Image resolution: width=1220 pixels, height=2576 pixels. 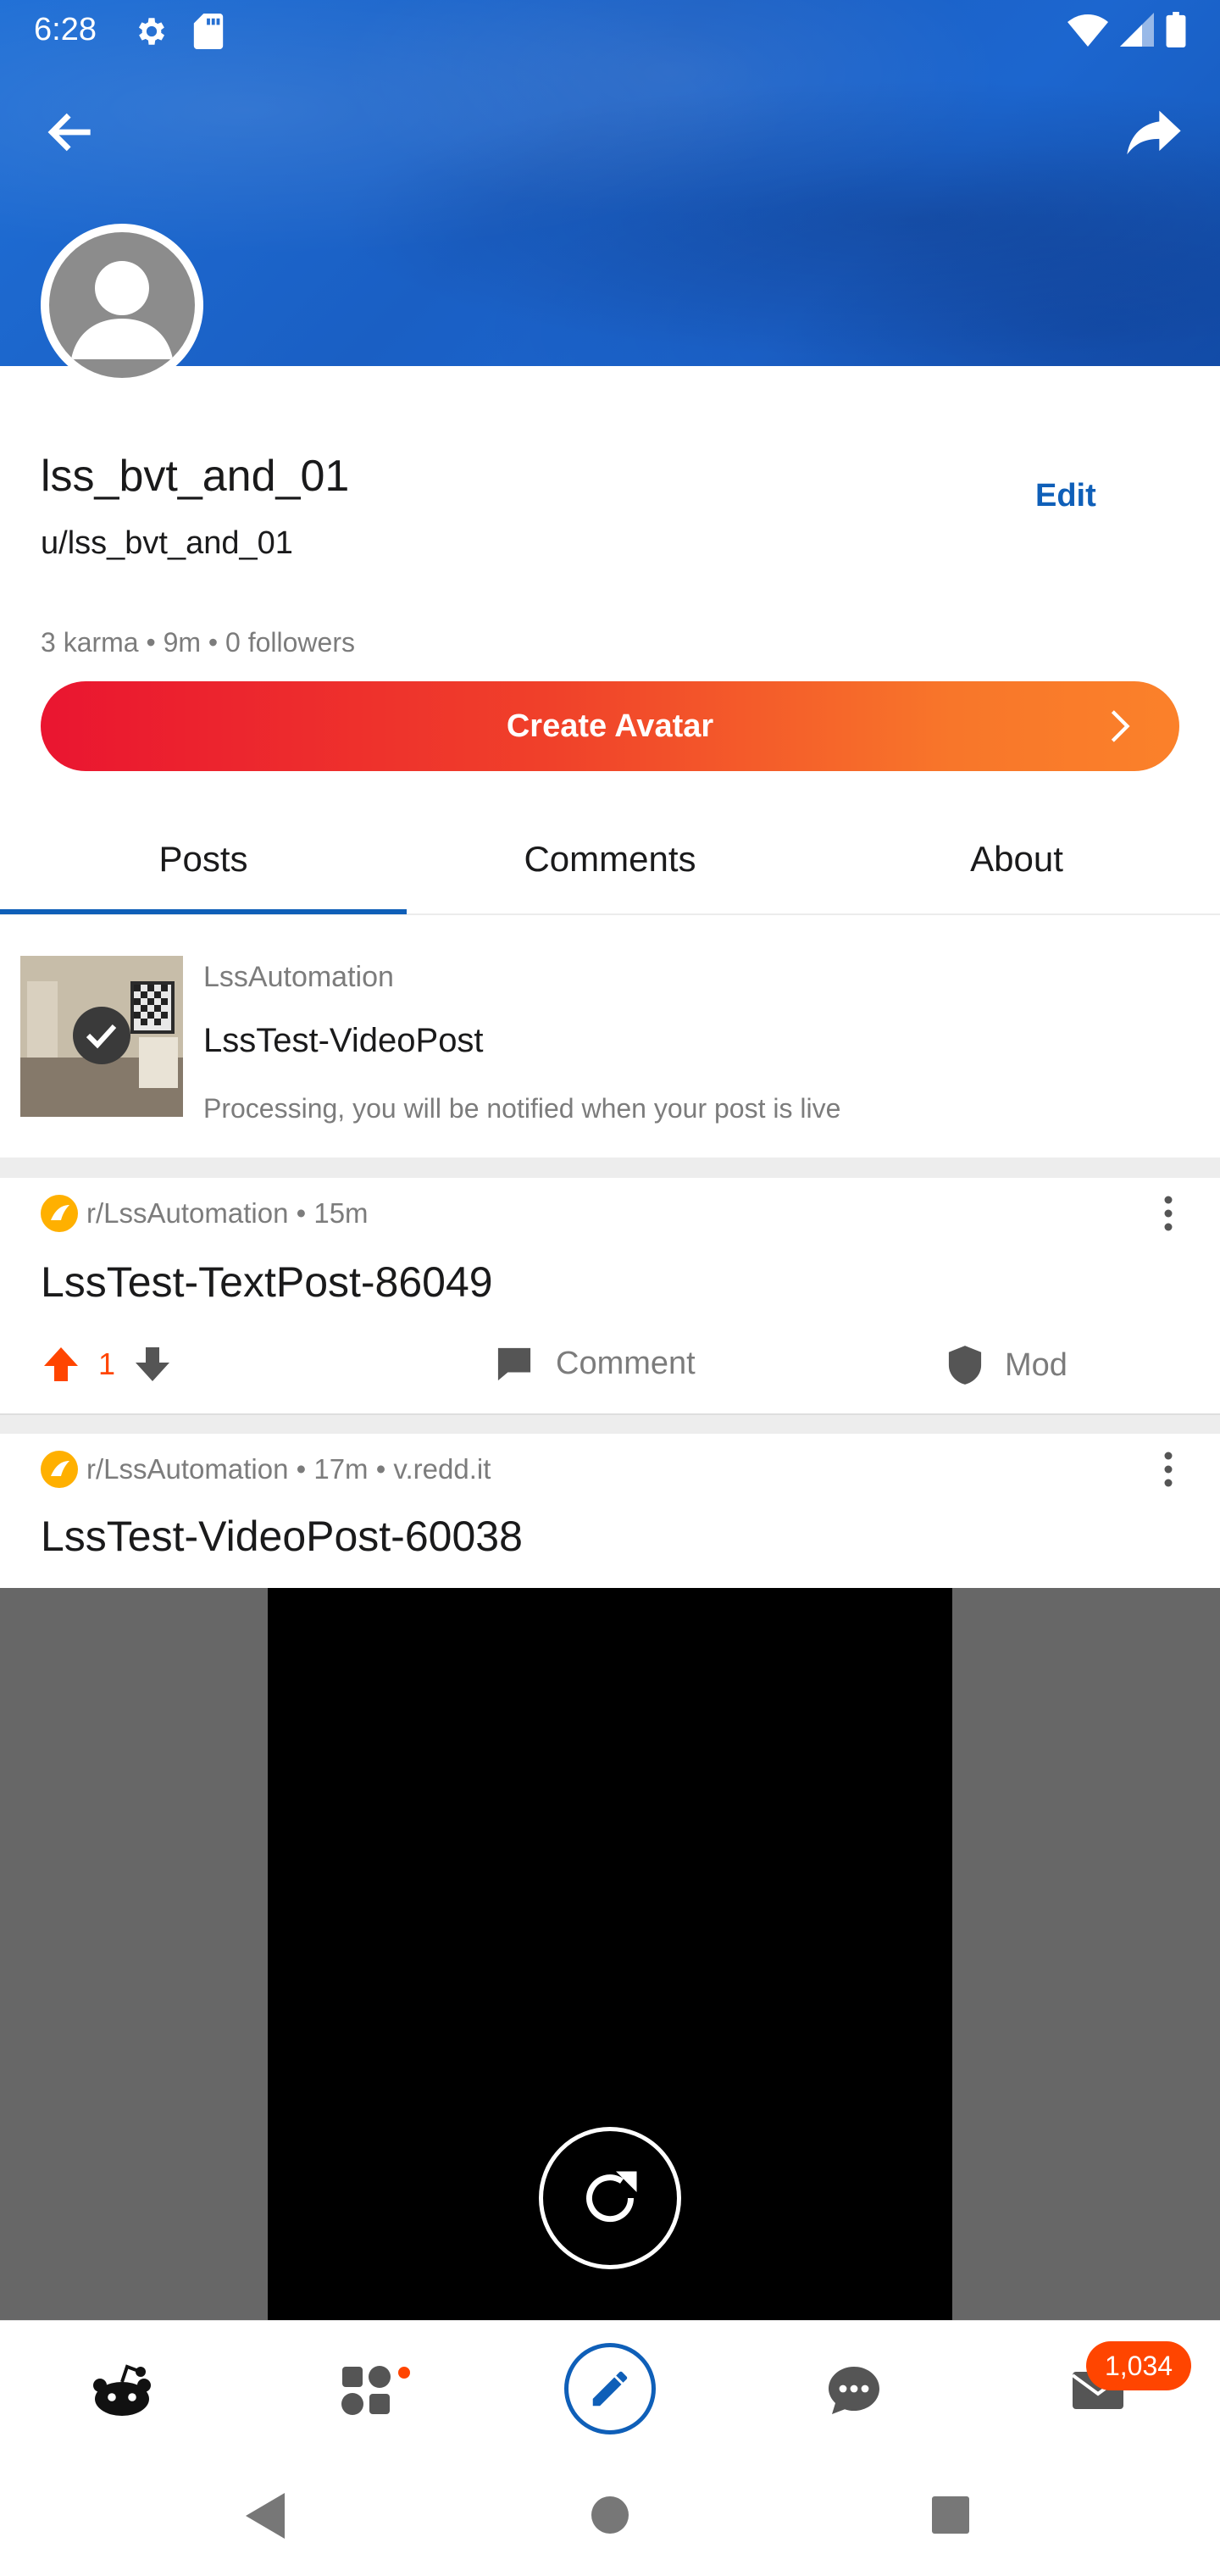 What do you see at coordinates (965, 1365) in the screenshot?
I see `shield-icon` at bounding box center [965, 1365].